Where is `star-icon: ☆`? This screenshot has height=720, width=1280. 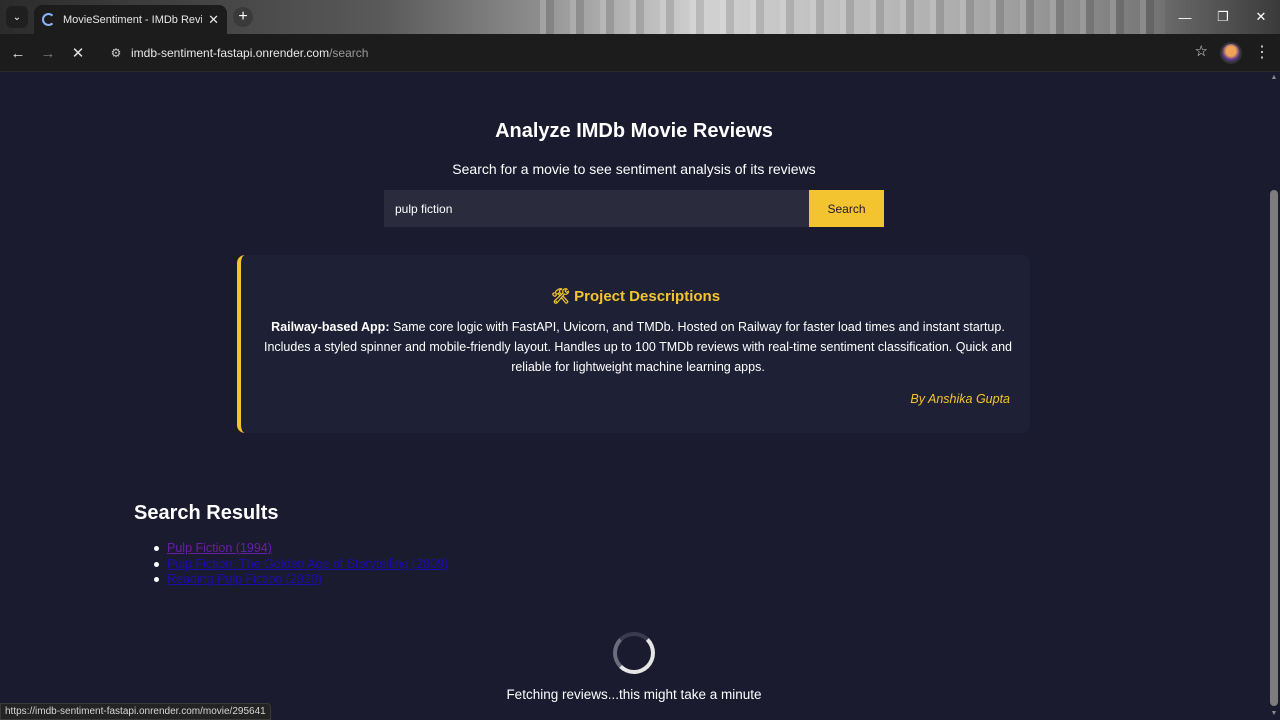 star-icon: ☆ is located at coordinates (1201, 51).